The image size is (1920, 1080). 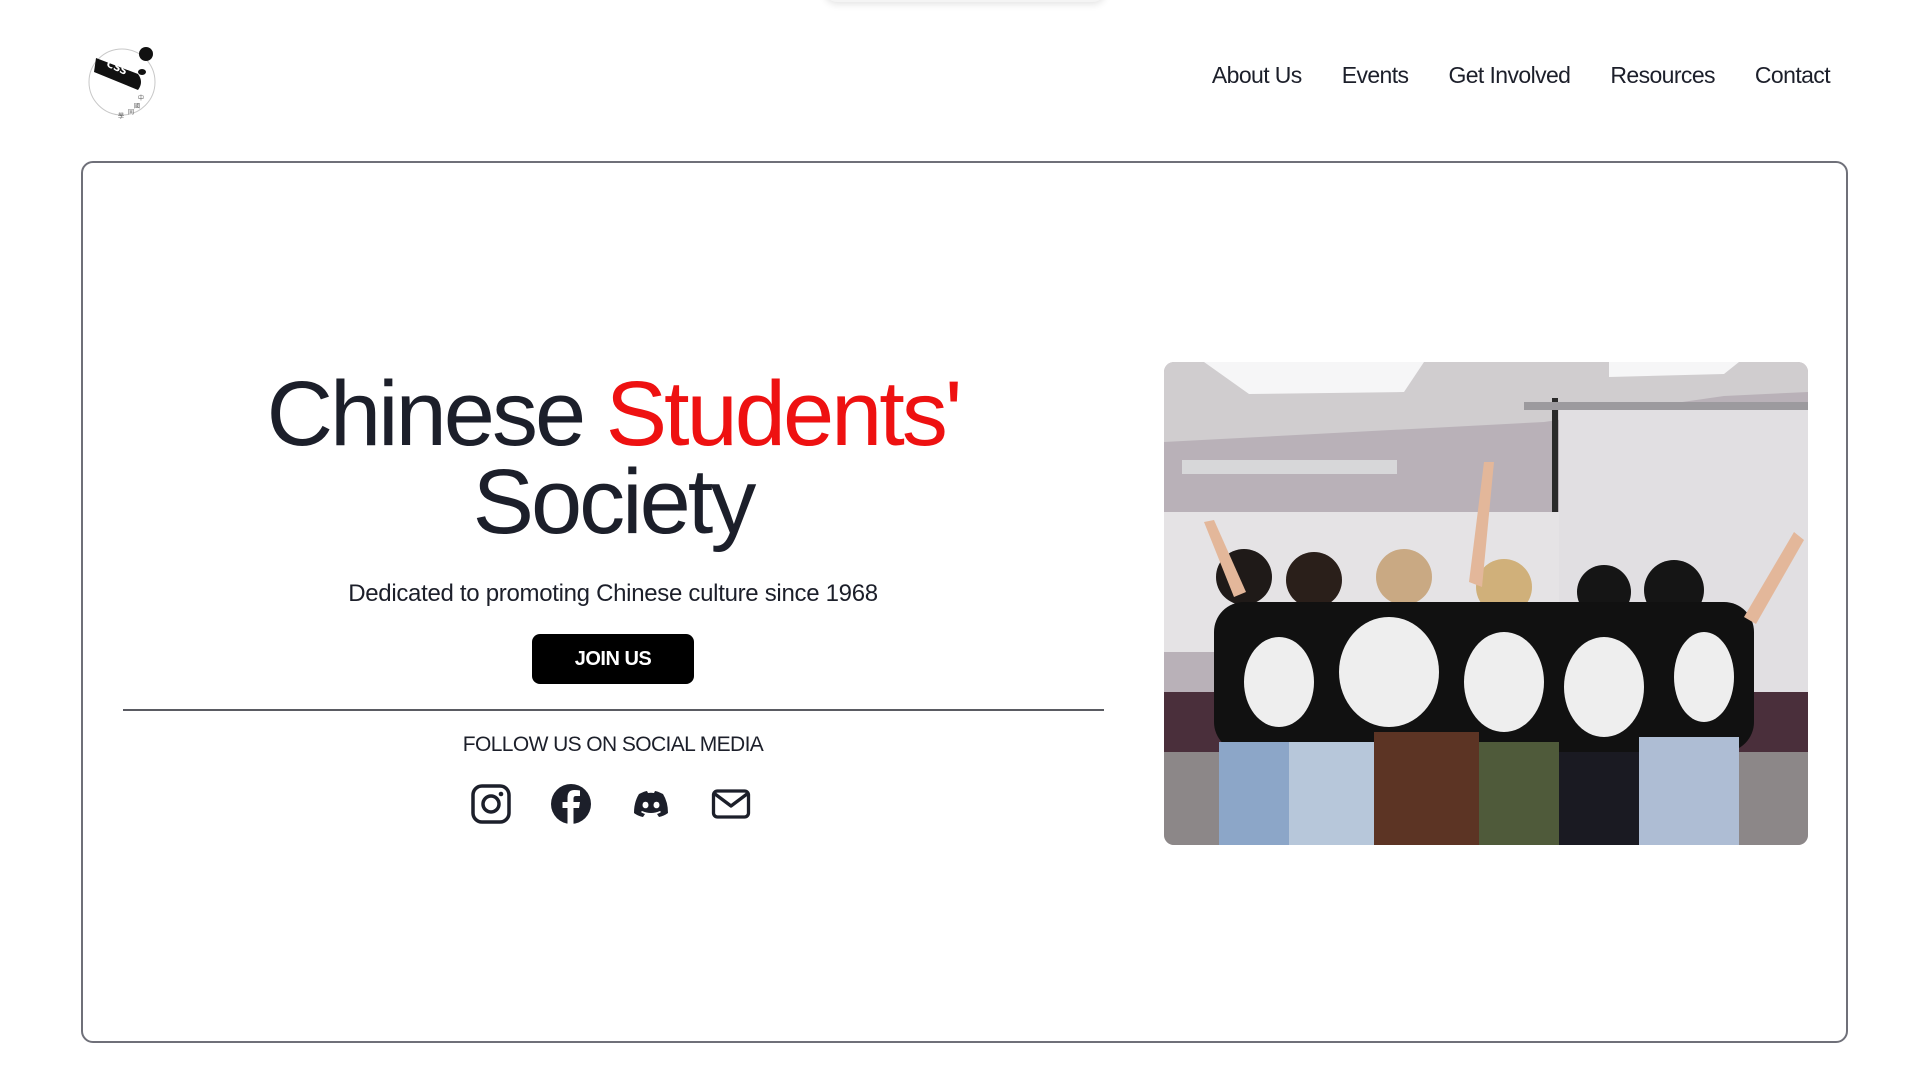 What do you see at coordinates (1509, 75) in the screenshot?
I see `nav-get-involved: Get Involved` at bounding box center [1509, 75].